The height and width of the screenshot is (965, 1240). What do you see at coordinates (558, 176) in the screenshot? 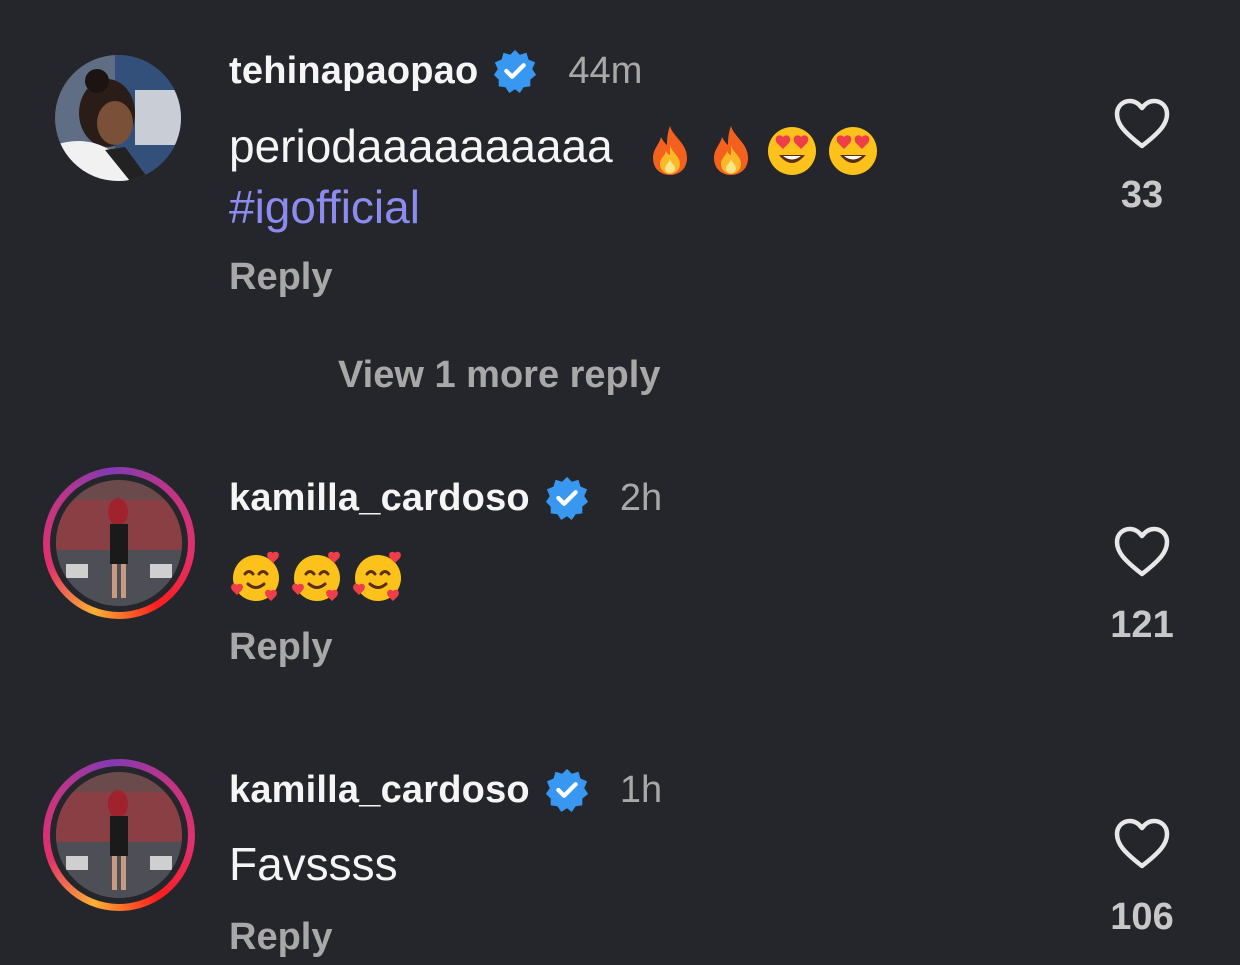
I see `comment-text: periodaaaaaaaaaa #igofficial` at bounding box center [558, 176].